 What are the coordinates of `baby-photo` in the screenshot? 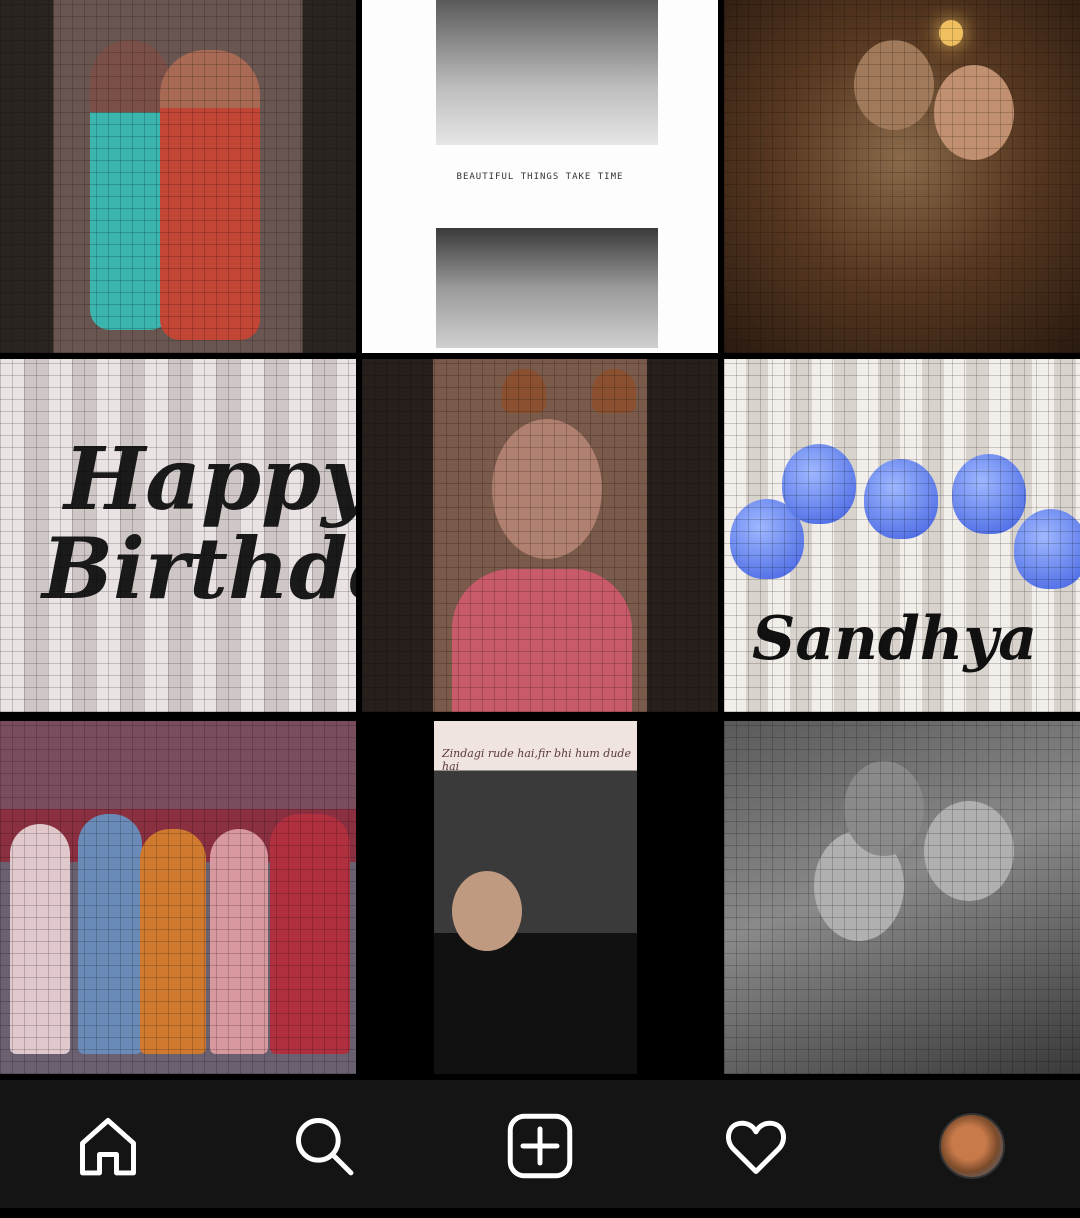 It's located at (547, 72).